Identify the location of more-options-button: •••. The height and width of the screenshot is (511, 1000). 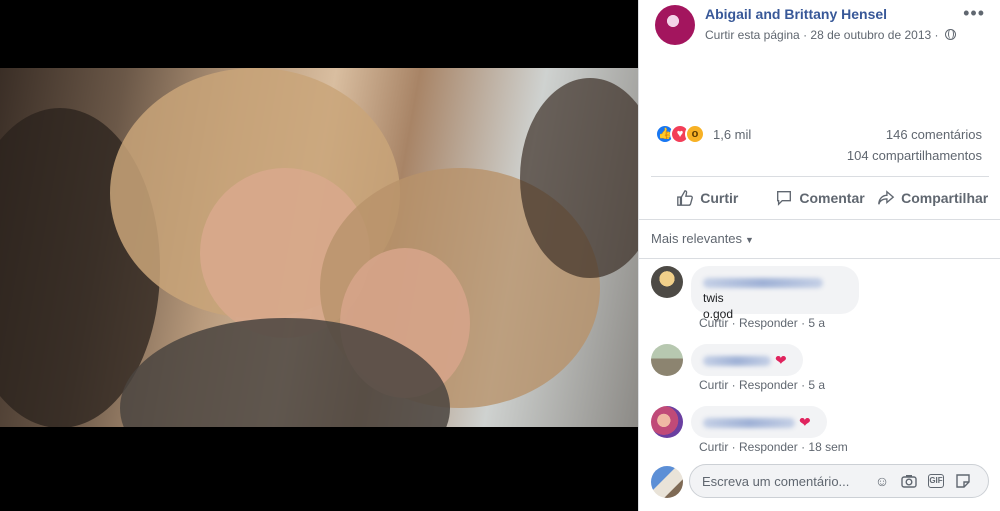
(974, 13).